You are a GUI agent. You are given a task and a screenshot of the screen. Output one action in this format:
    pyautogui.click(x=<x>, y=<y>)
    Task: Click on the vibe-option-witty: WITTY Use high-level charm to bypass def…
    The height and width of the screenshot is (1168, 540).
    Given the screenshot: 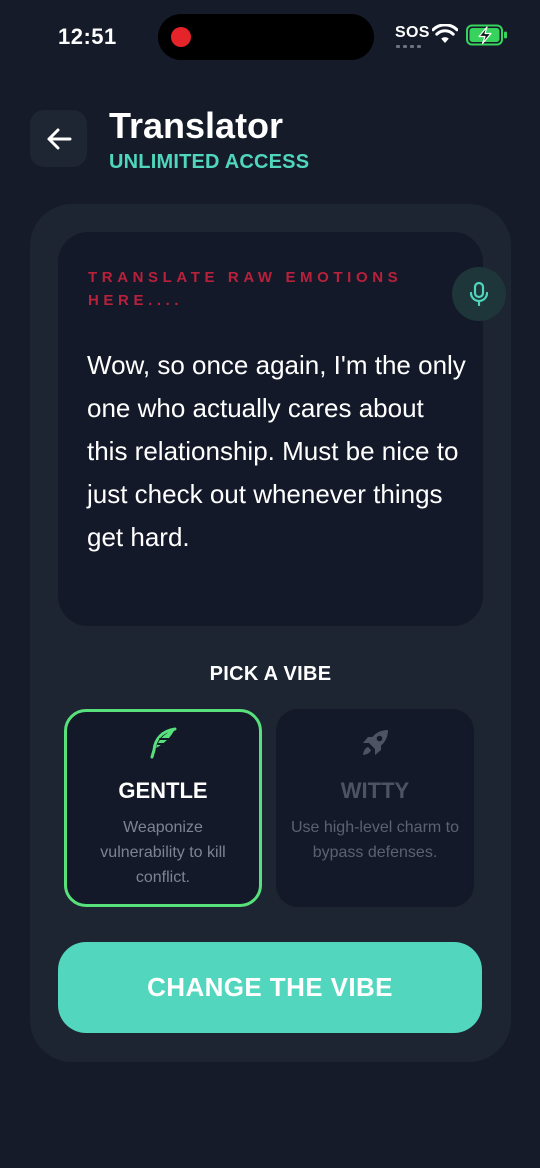 What is the action you would take?
    pyautogui.click(x=375, y=808)
    